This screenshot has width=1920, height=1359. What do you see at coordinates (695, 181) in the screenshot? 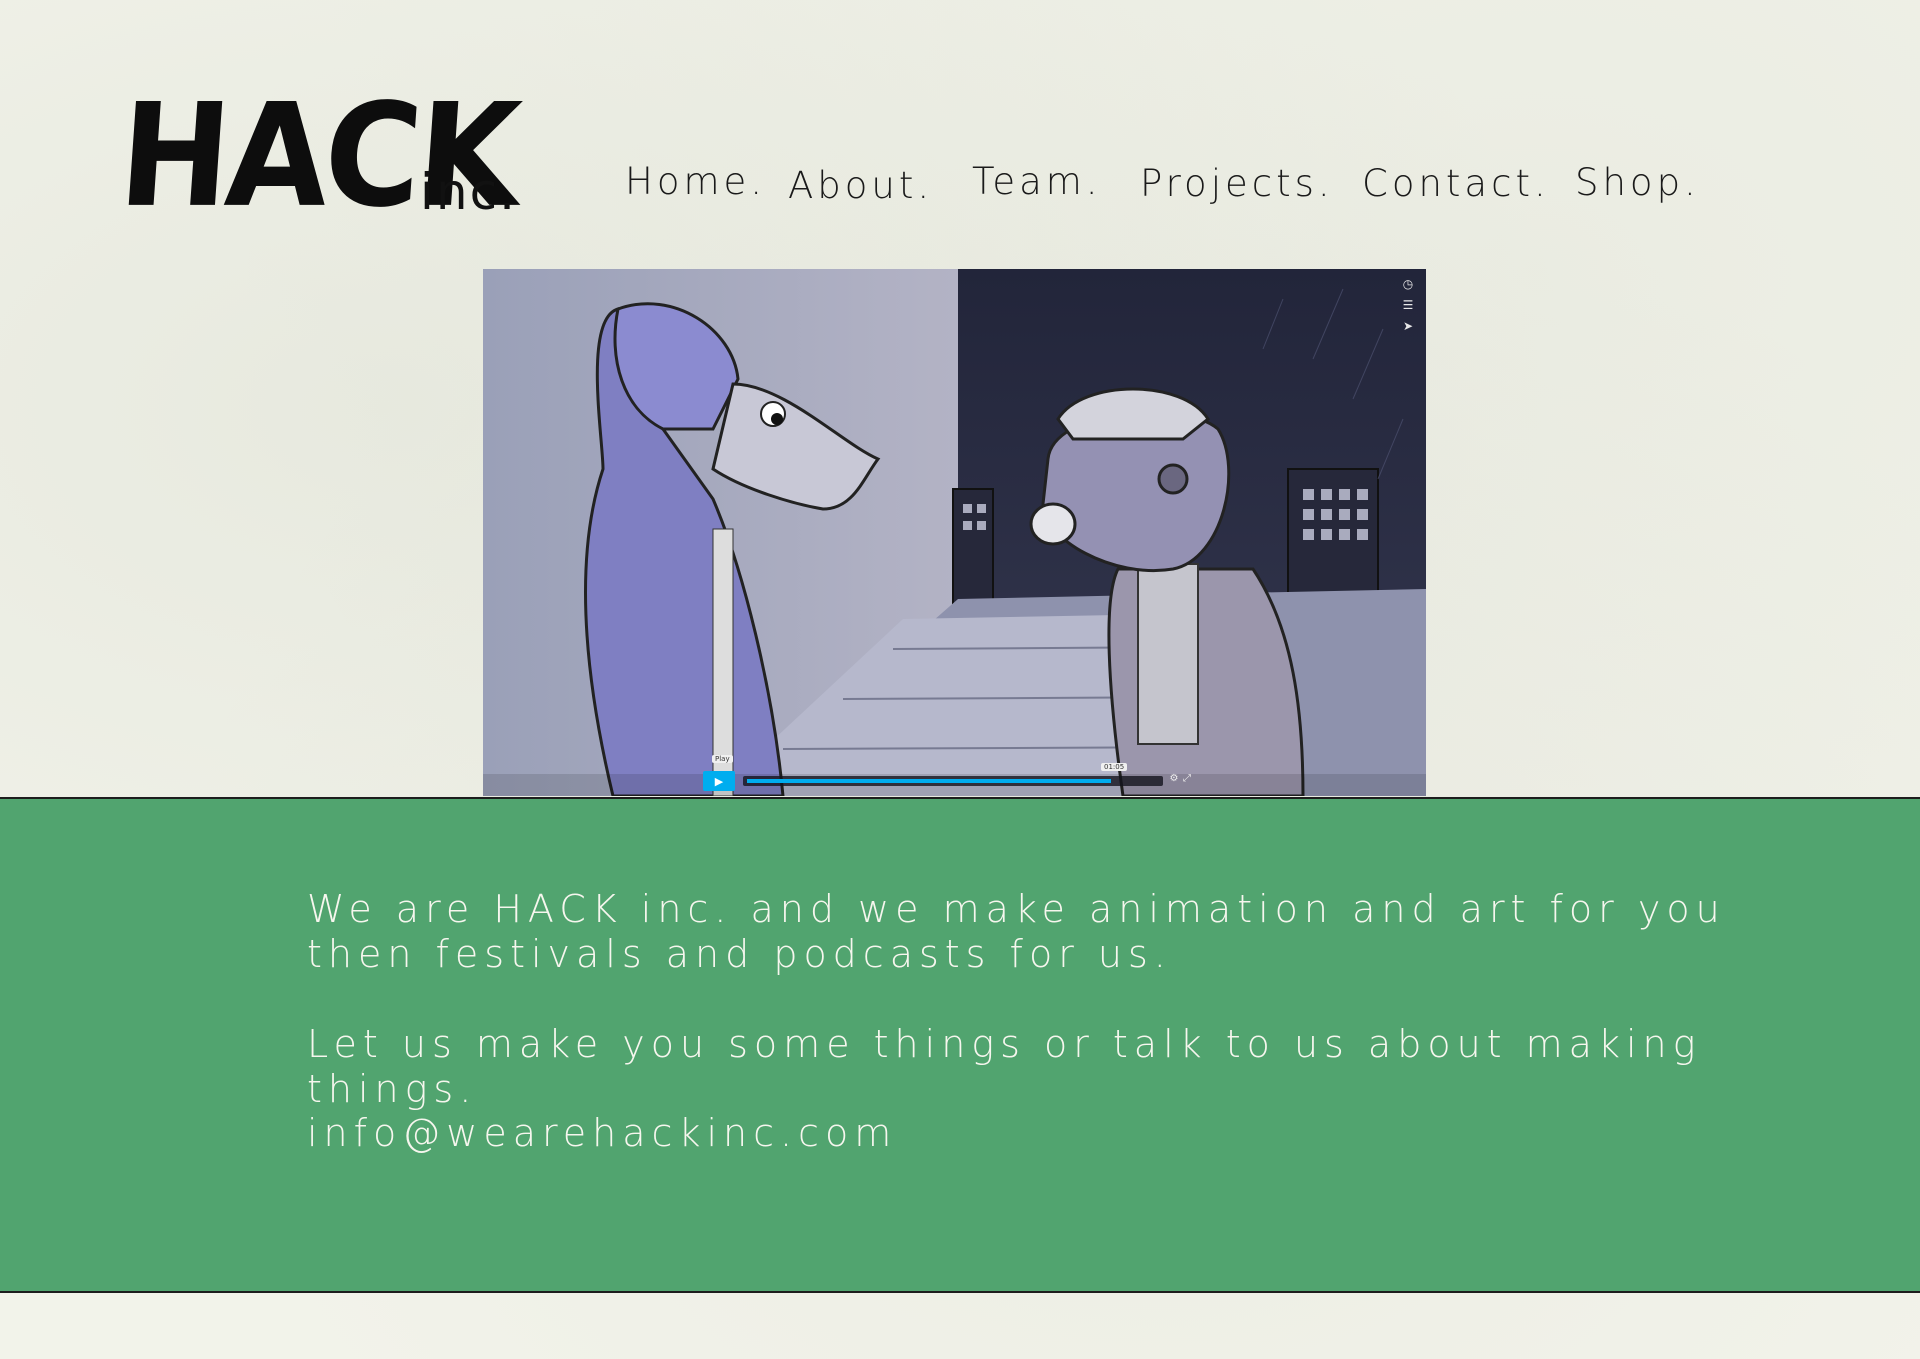
I see `nav-home: Home.` at bounding box center [695, 181].